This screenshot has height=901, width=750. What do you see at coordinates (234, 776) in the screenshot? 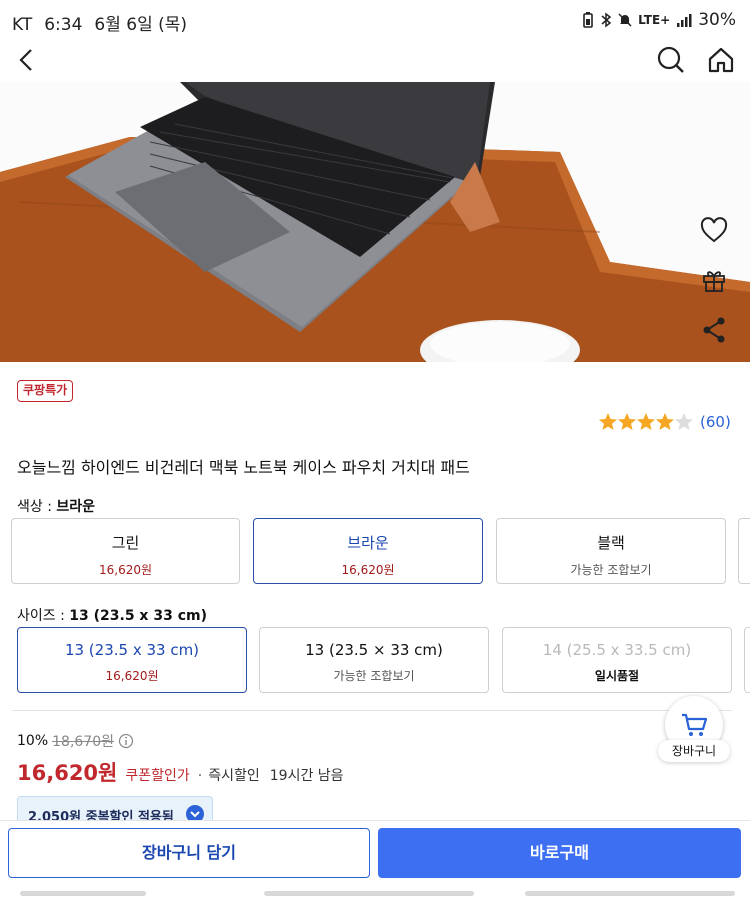
I see `instant-discount-label: 즉시할인` at bounding box center [234, 776].